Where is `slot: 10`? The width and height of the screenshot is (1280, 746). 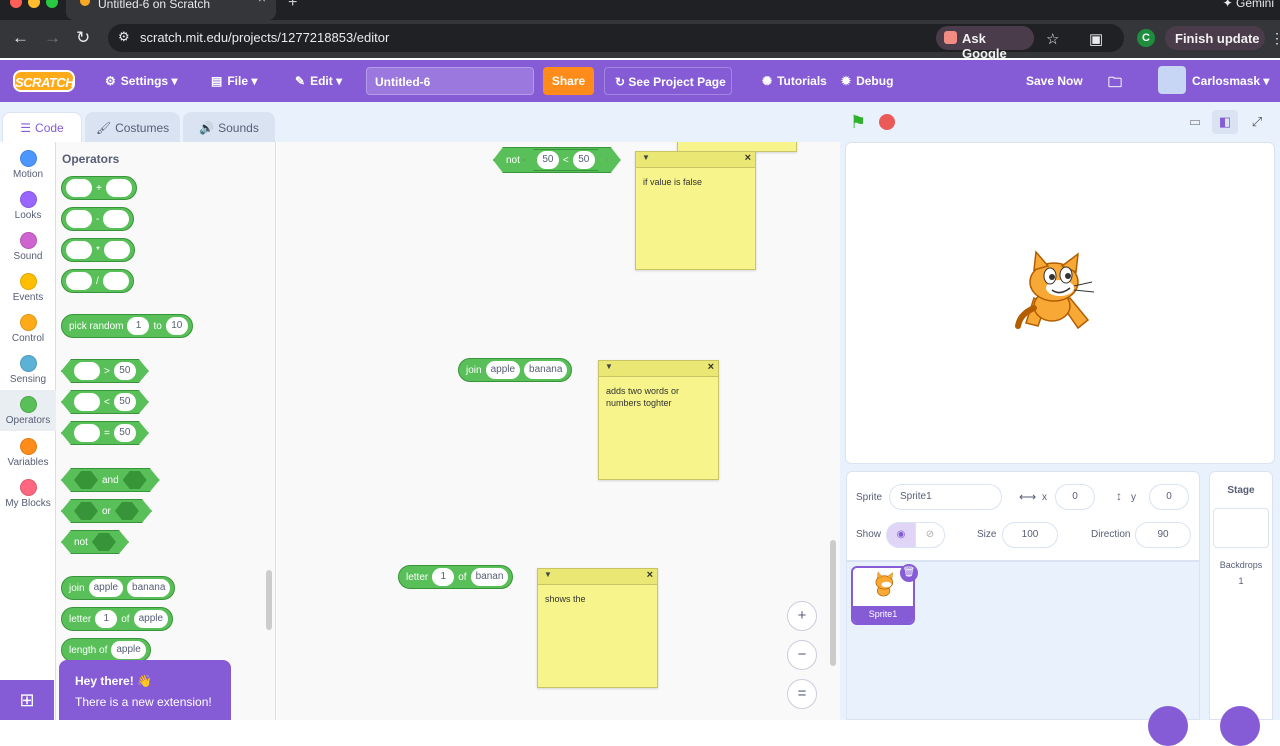
slot: 10 is located at coordinates (176, 326).